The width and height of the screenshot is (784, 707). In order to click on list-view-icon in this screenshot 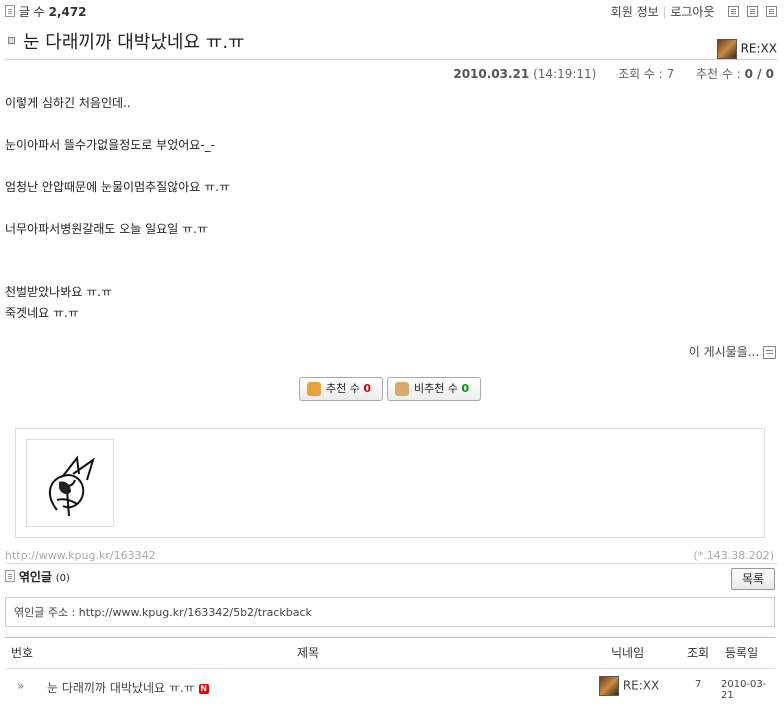, I will do `click(734, 11)`.